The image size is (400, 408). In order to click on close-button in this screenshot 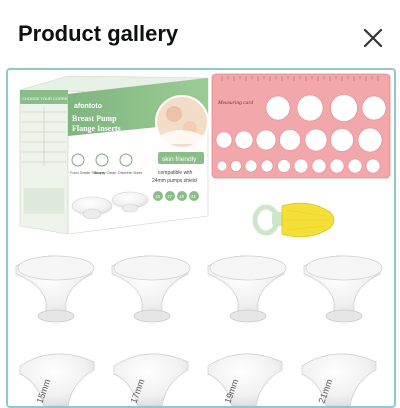, I will do `click(374, 39)`.